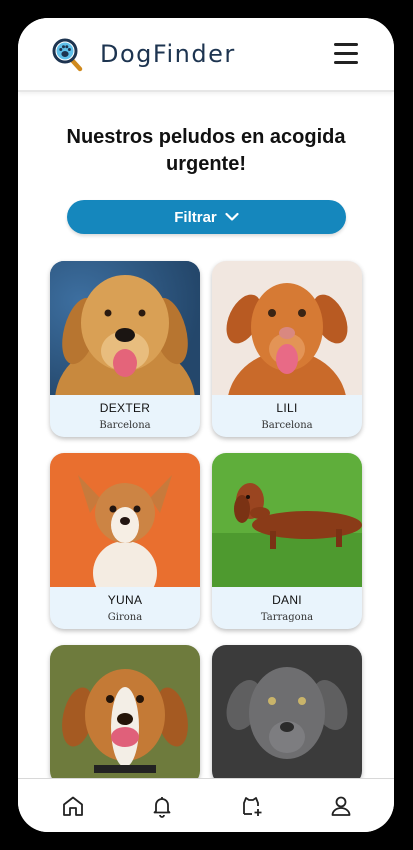 This screenshot has width=413, height=850. What do you see at coordinates (125, 617) in the screenshot?
I see `dog-city: Girona` at bounding box center [125, 617].